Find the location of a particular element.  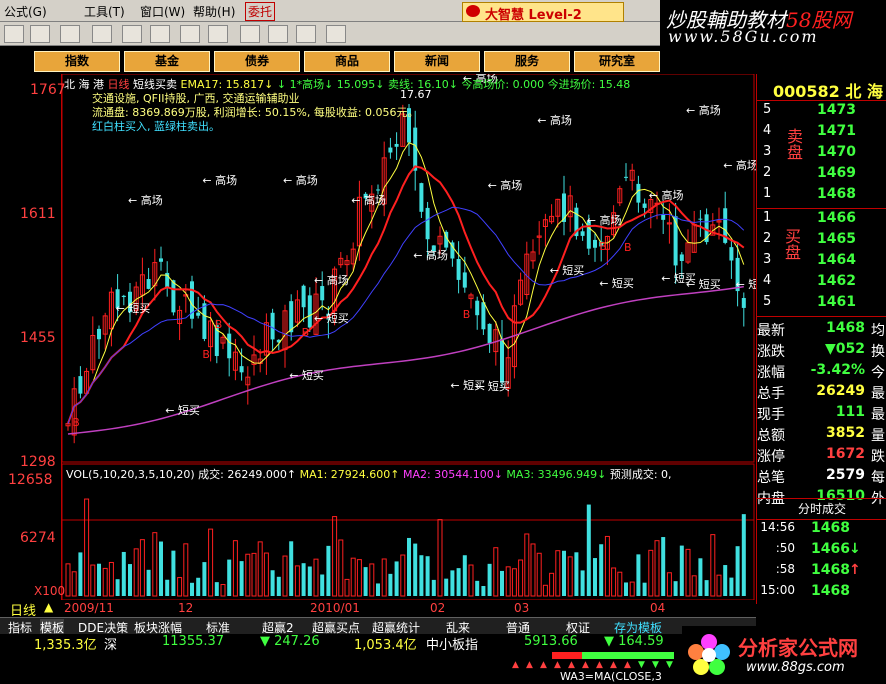

arrow-down-icon: ▼ is located at coordinates (655, 665).